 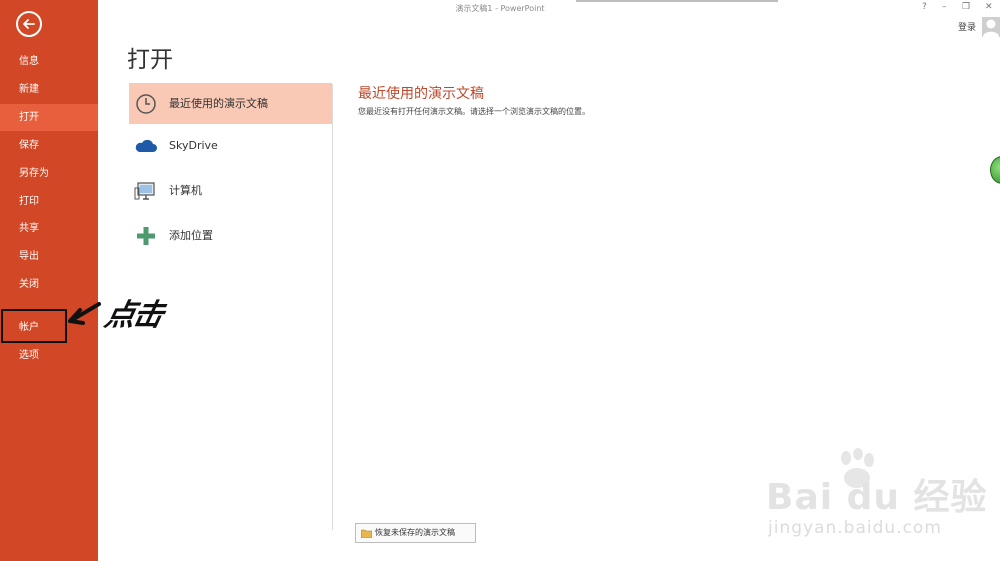 I want to click on nav-item-open: 打开, so click(x=49, y=117).